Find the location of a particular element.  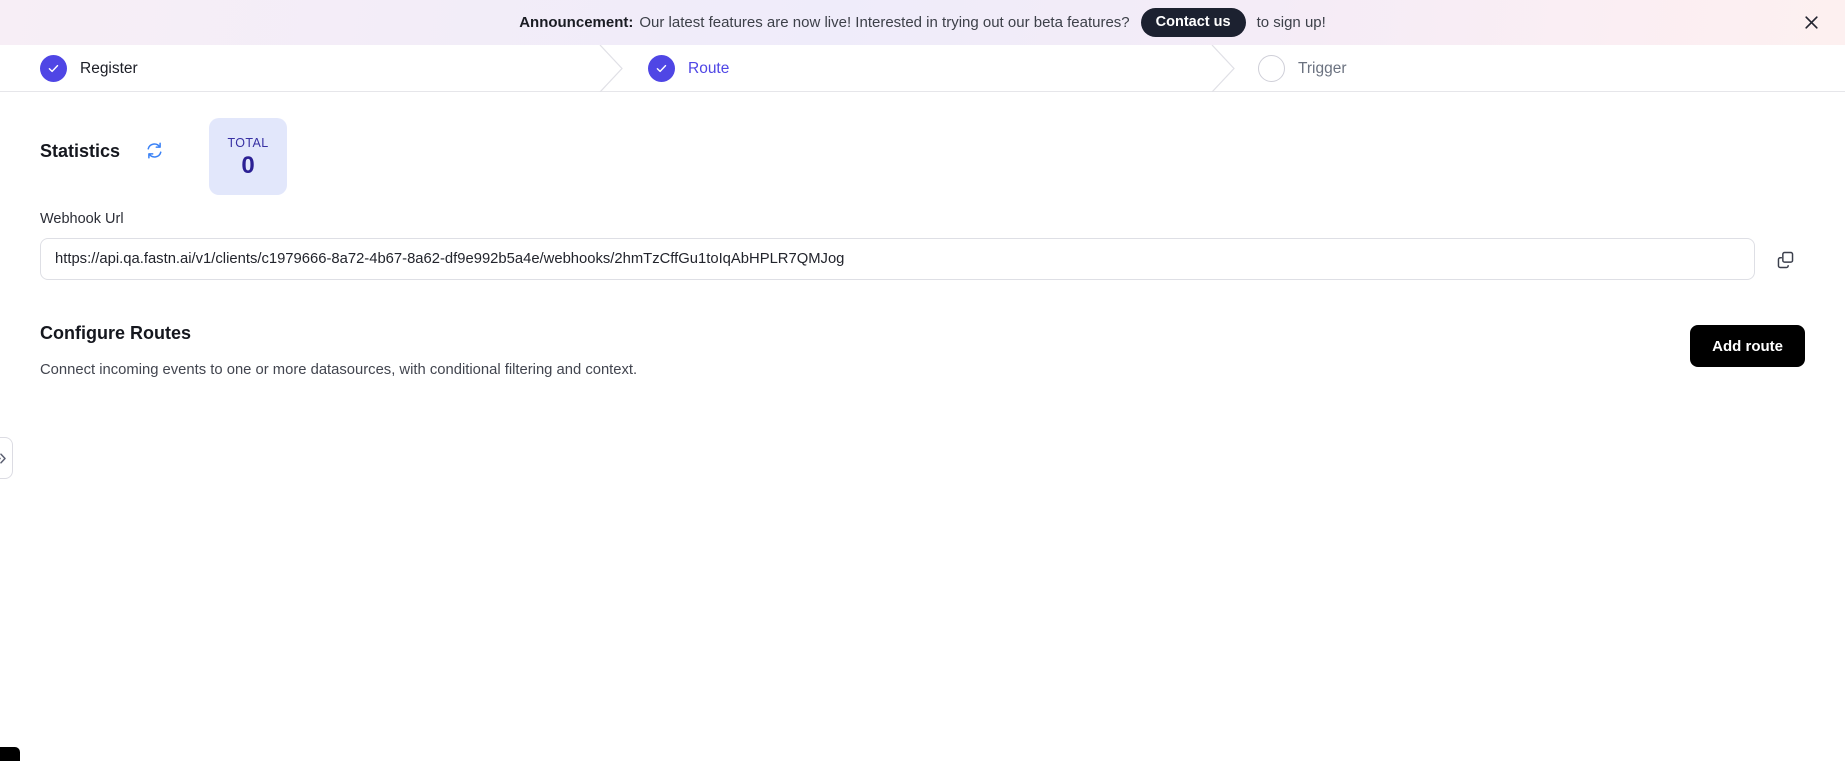

webhook-url-row is located at coordinates (922, 259).